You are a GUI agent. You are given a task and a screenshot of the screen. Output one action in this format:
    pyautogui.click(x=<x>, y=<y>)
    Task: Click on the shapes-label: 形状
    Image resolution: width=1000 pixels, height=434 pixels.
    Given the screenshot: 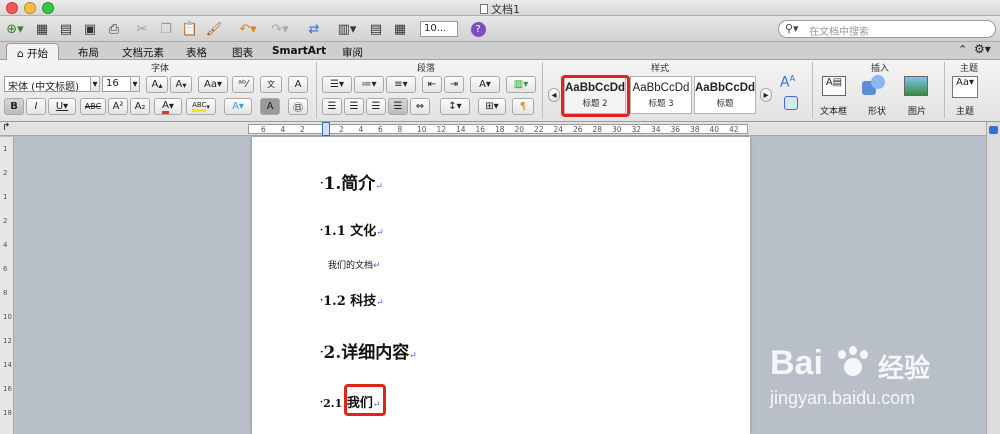 What is the action you would take?
    pyautogui.click(x=877, y=110)
    